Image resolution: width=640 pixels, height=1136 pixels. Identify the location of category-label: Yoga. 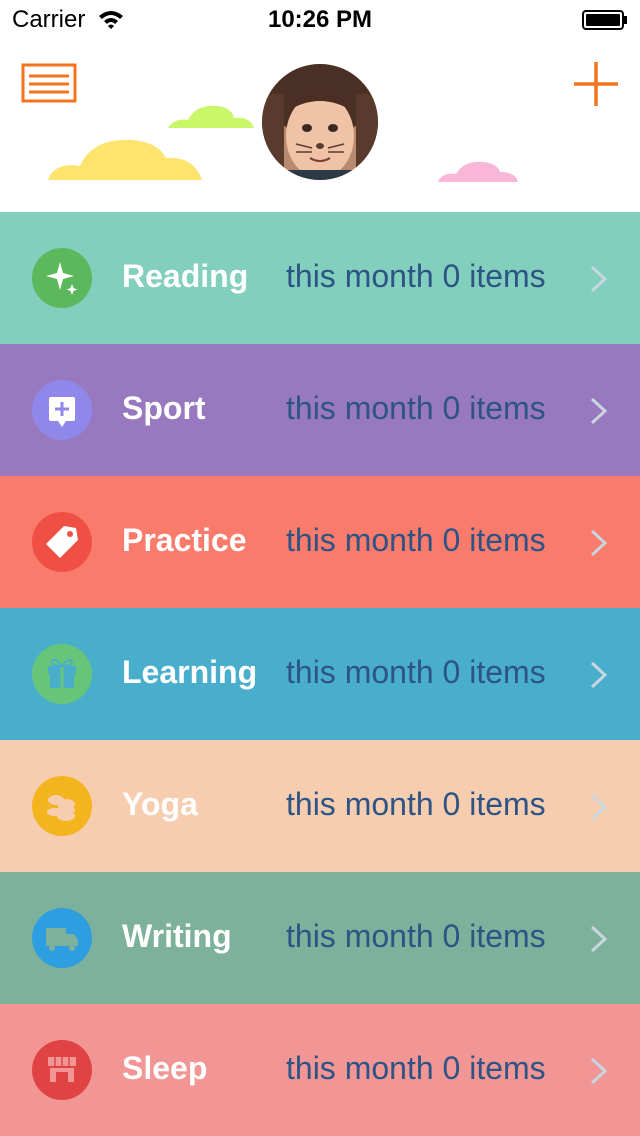
(160, 804).